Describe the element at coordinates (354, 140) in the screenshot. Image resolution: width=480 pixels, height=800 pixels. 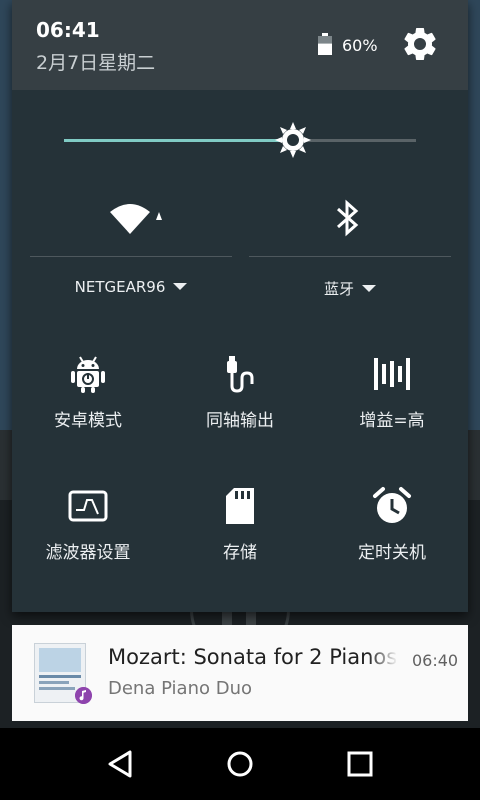
I see `brightness-track-empty` at that location.